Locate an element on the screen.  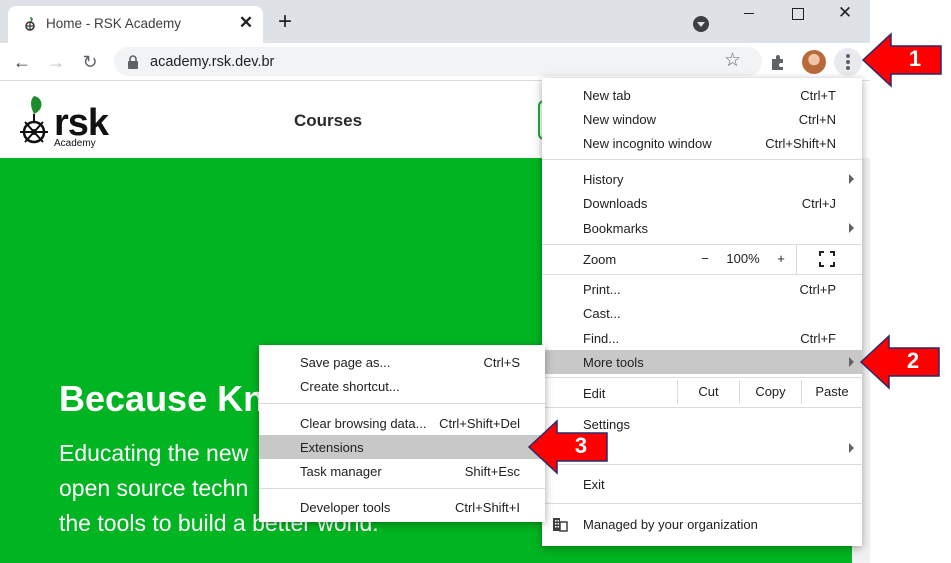
reload-button: ↻ is located at coordinates (90, 62).